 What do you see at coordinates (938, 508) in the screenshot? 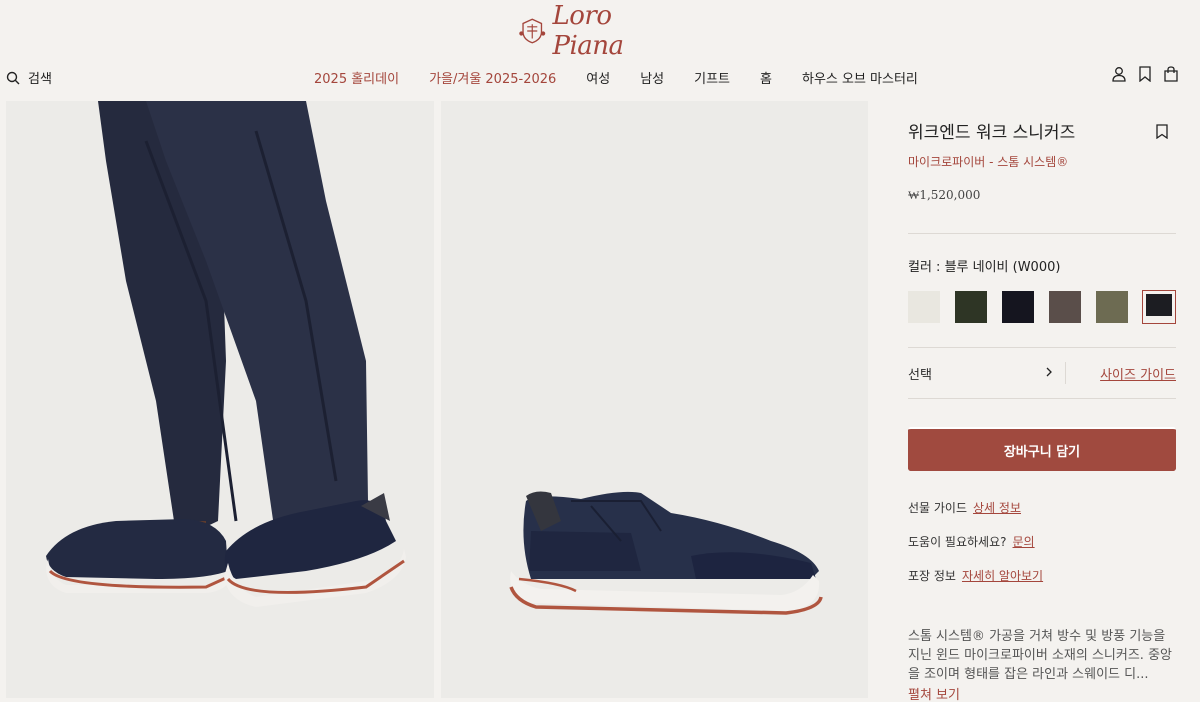
I see `gift-guide-label: 선물 가이드` at bounding box center [938, 508].